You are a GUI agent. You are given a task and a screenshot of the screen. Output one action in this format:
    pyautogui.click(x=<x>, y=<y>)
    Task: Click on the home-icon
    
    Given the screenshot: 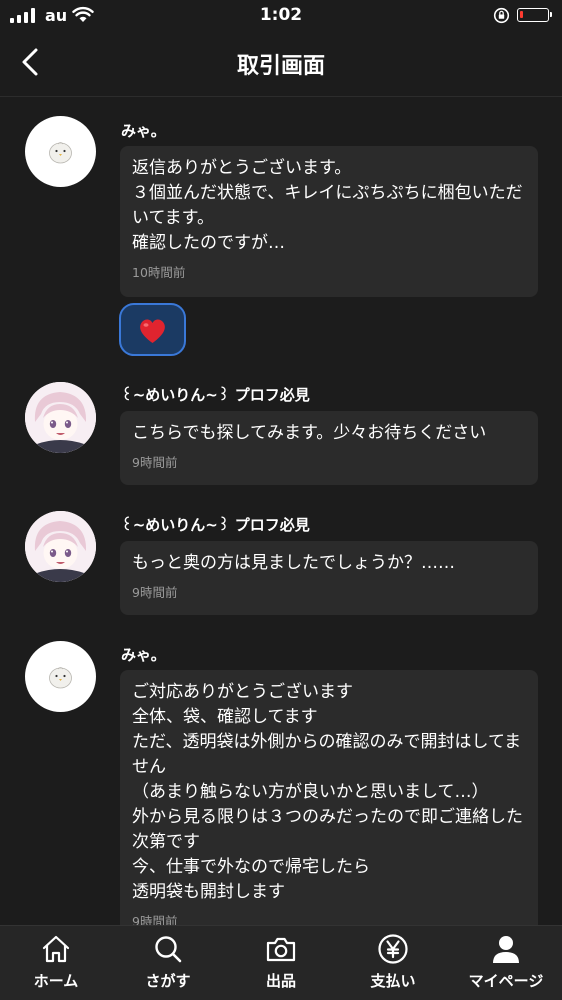 What is the action you would take?
    pyautogui.click(x=56, y=949)
    